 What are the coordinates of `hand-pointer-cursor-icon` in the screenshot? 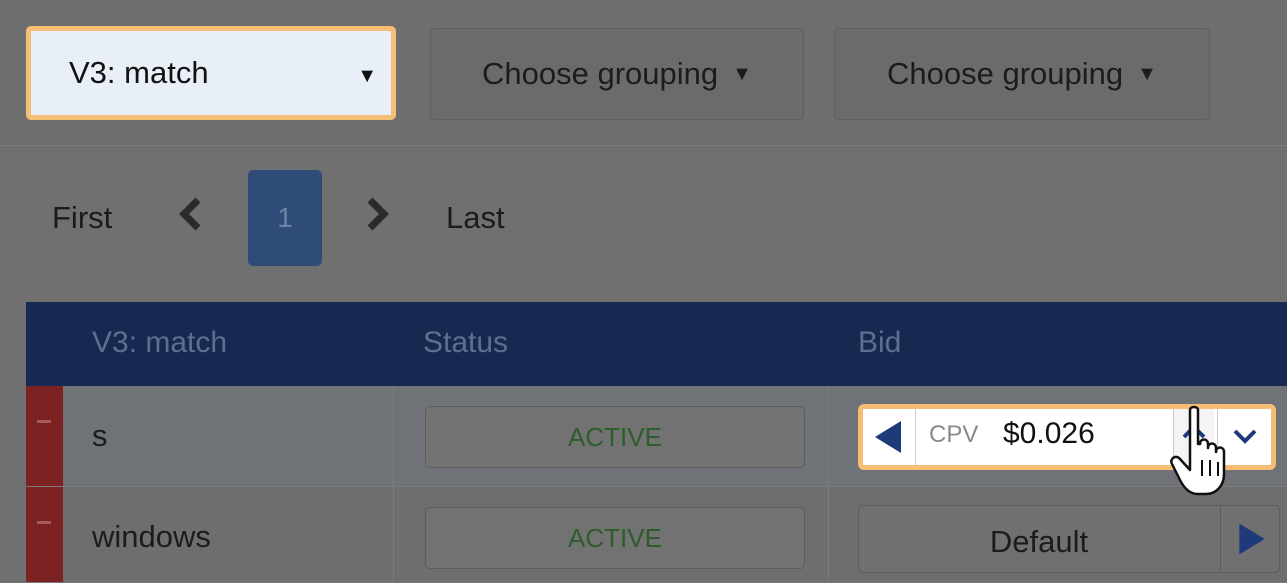 It's located at (1198, 450).